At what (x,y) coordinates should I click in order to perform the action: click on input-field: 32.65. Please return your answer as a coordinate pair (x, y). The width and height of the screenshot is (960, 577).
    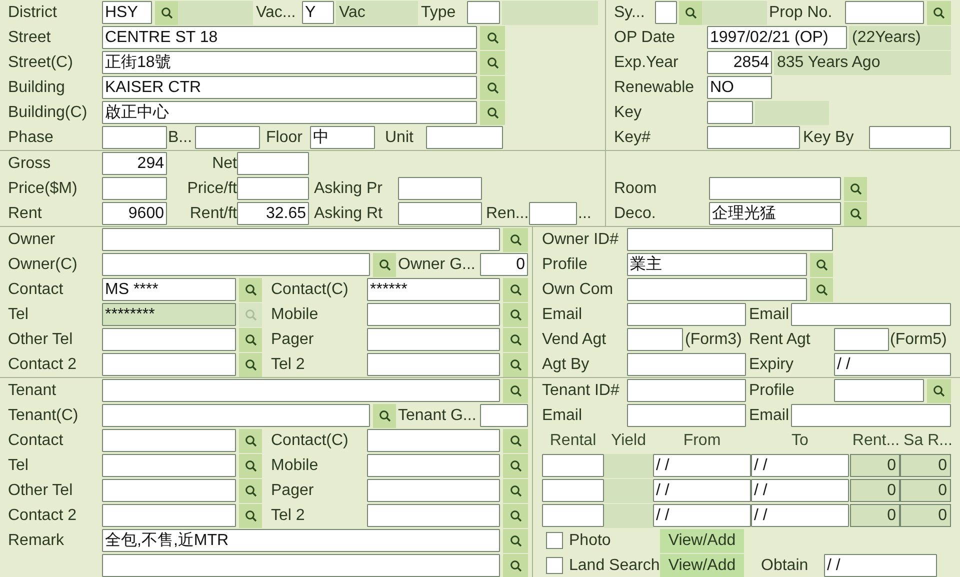
    Looking at the image, I should click on (273, 213).